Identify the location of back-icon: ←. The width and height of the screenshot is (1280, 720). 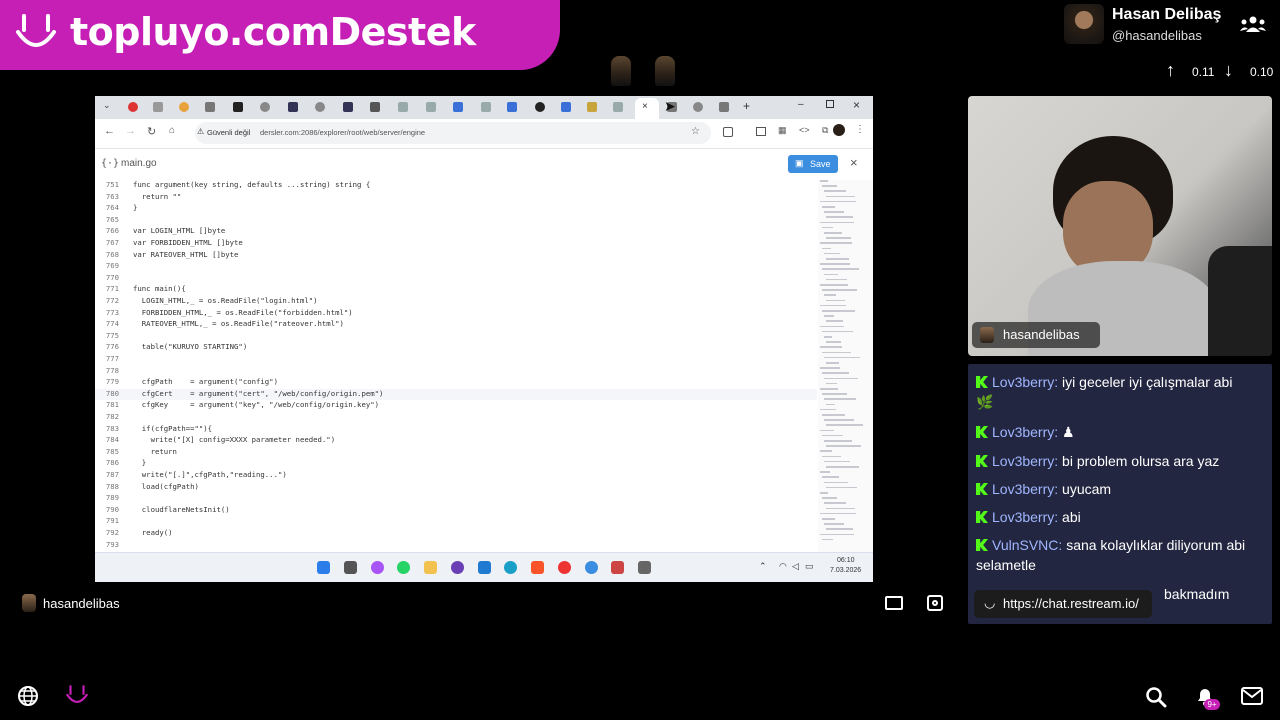
(109, 131).